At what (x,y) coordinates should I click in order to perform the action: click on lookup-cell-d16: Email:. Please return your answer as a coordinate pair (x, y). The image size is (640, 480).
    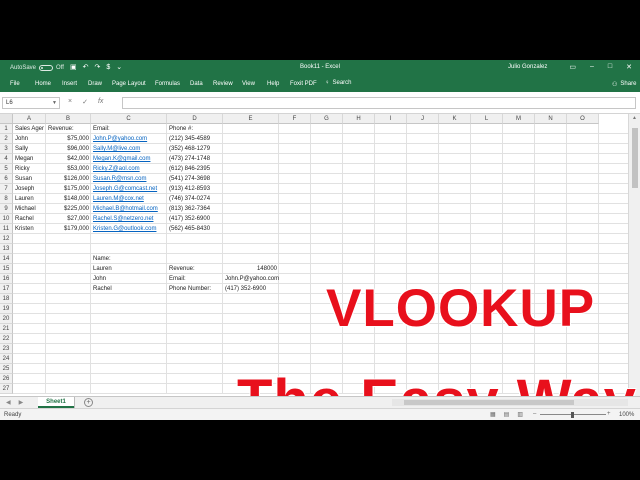
    Looking at the image, I should click on (195, 279).